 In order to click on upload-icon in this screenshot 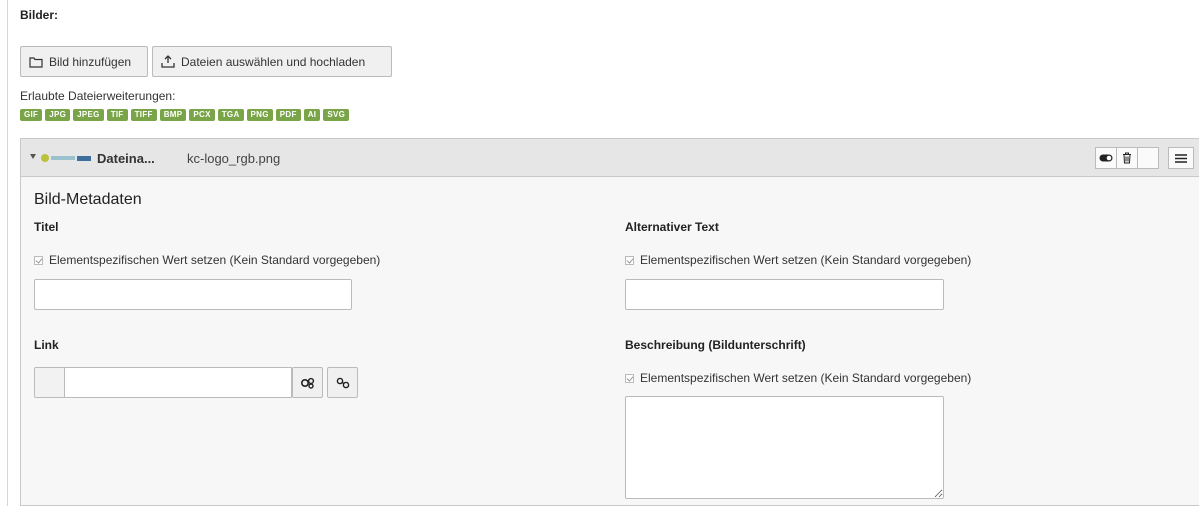, I will do `click(168, 61)`.